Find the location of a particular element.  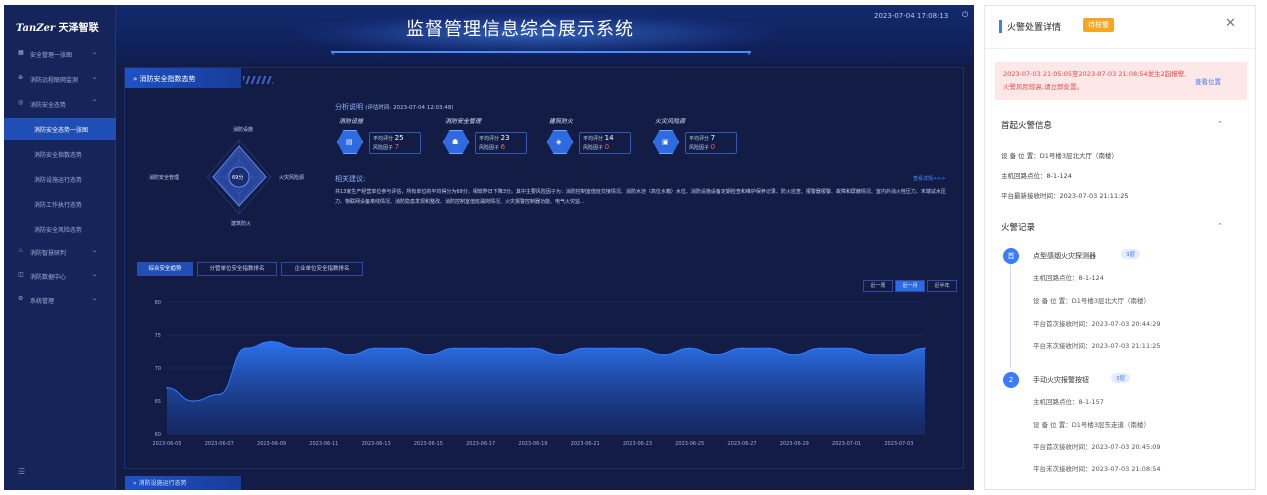

alarm-panel-title: 火警处置详情 is located at coordinates (1030, 26).